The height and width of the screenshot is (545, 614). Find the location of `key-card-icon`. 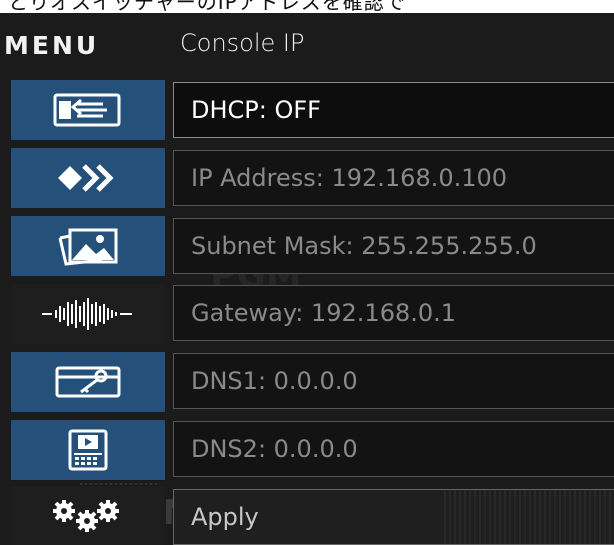

key-card-icon is located at coordinates (88, 382).